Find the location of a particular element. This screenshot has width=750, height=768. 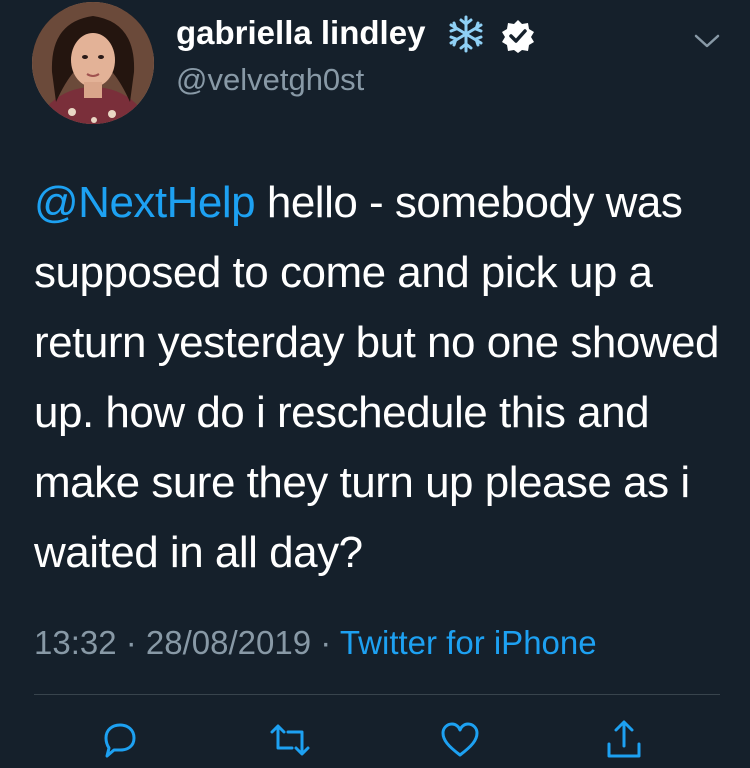

divider is located at coordinates (377, 694).